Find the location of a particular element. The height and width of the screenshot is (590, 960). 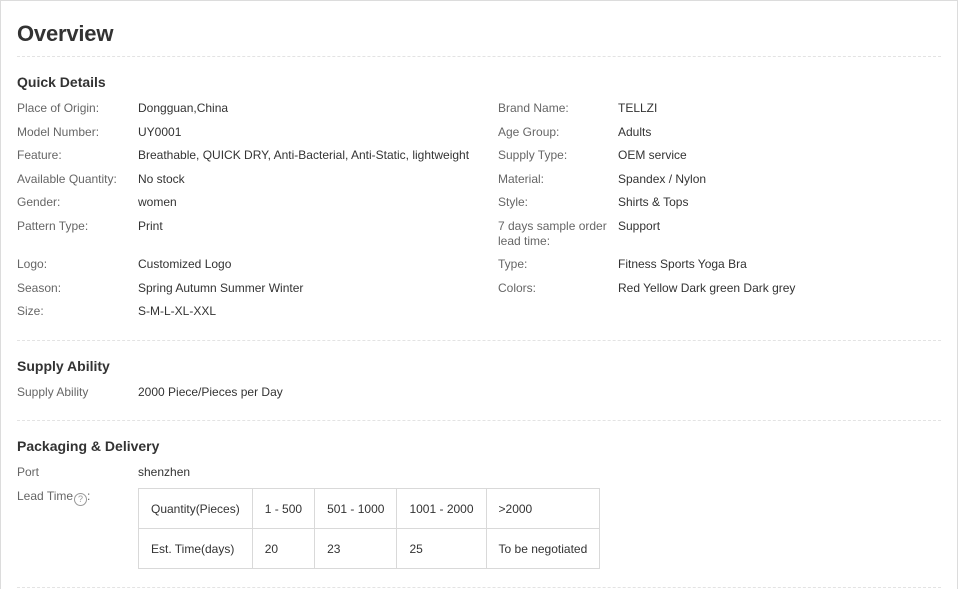

pattern-type-value: Print is located at coordinates (150, 226).